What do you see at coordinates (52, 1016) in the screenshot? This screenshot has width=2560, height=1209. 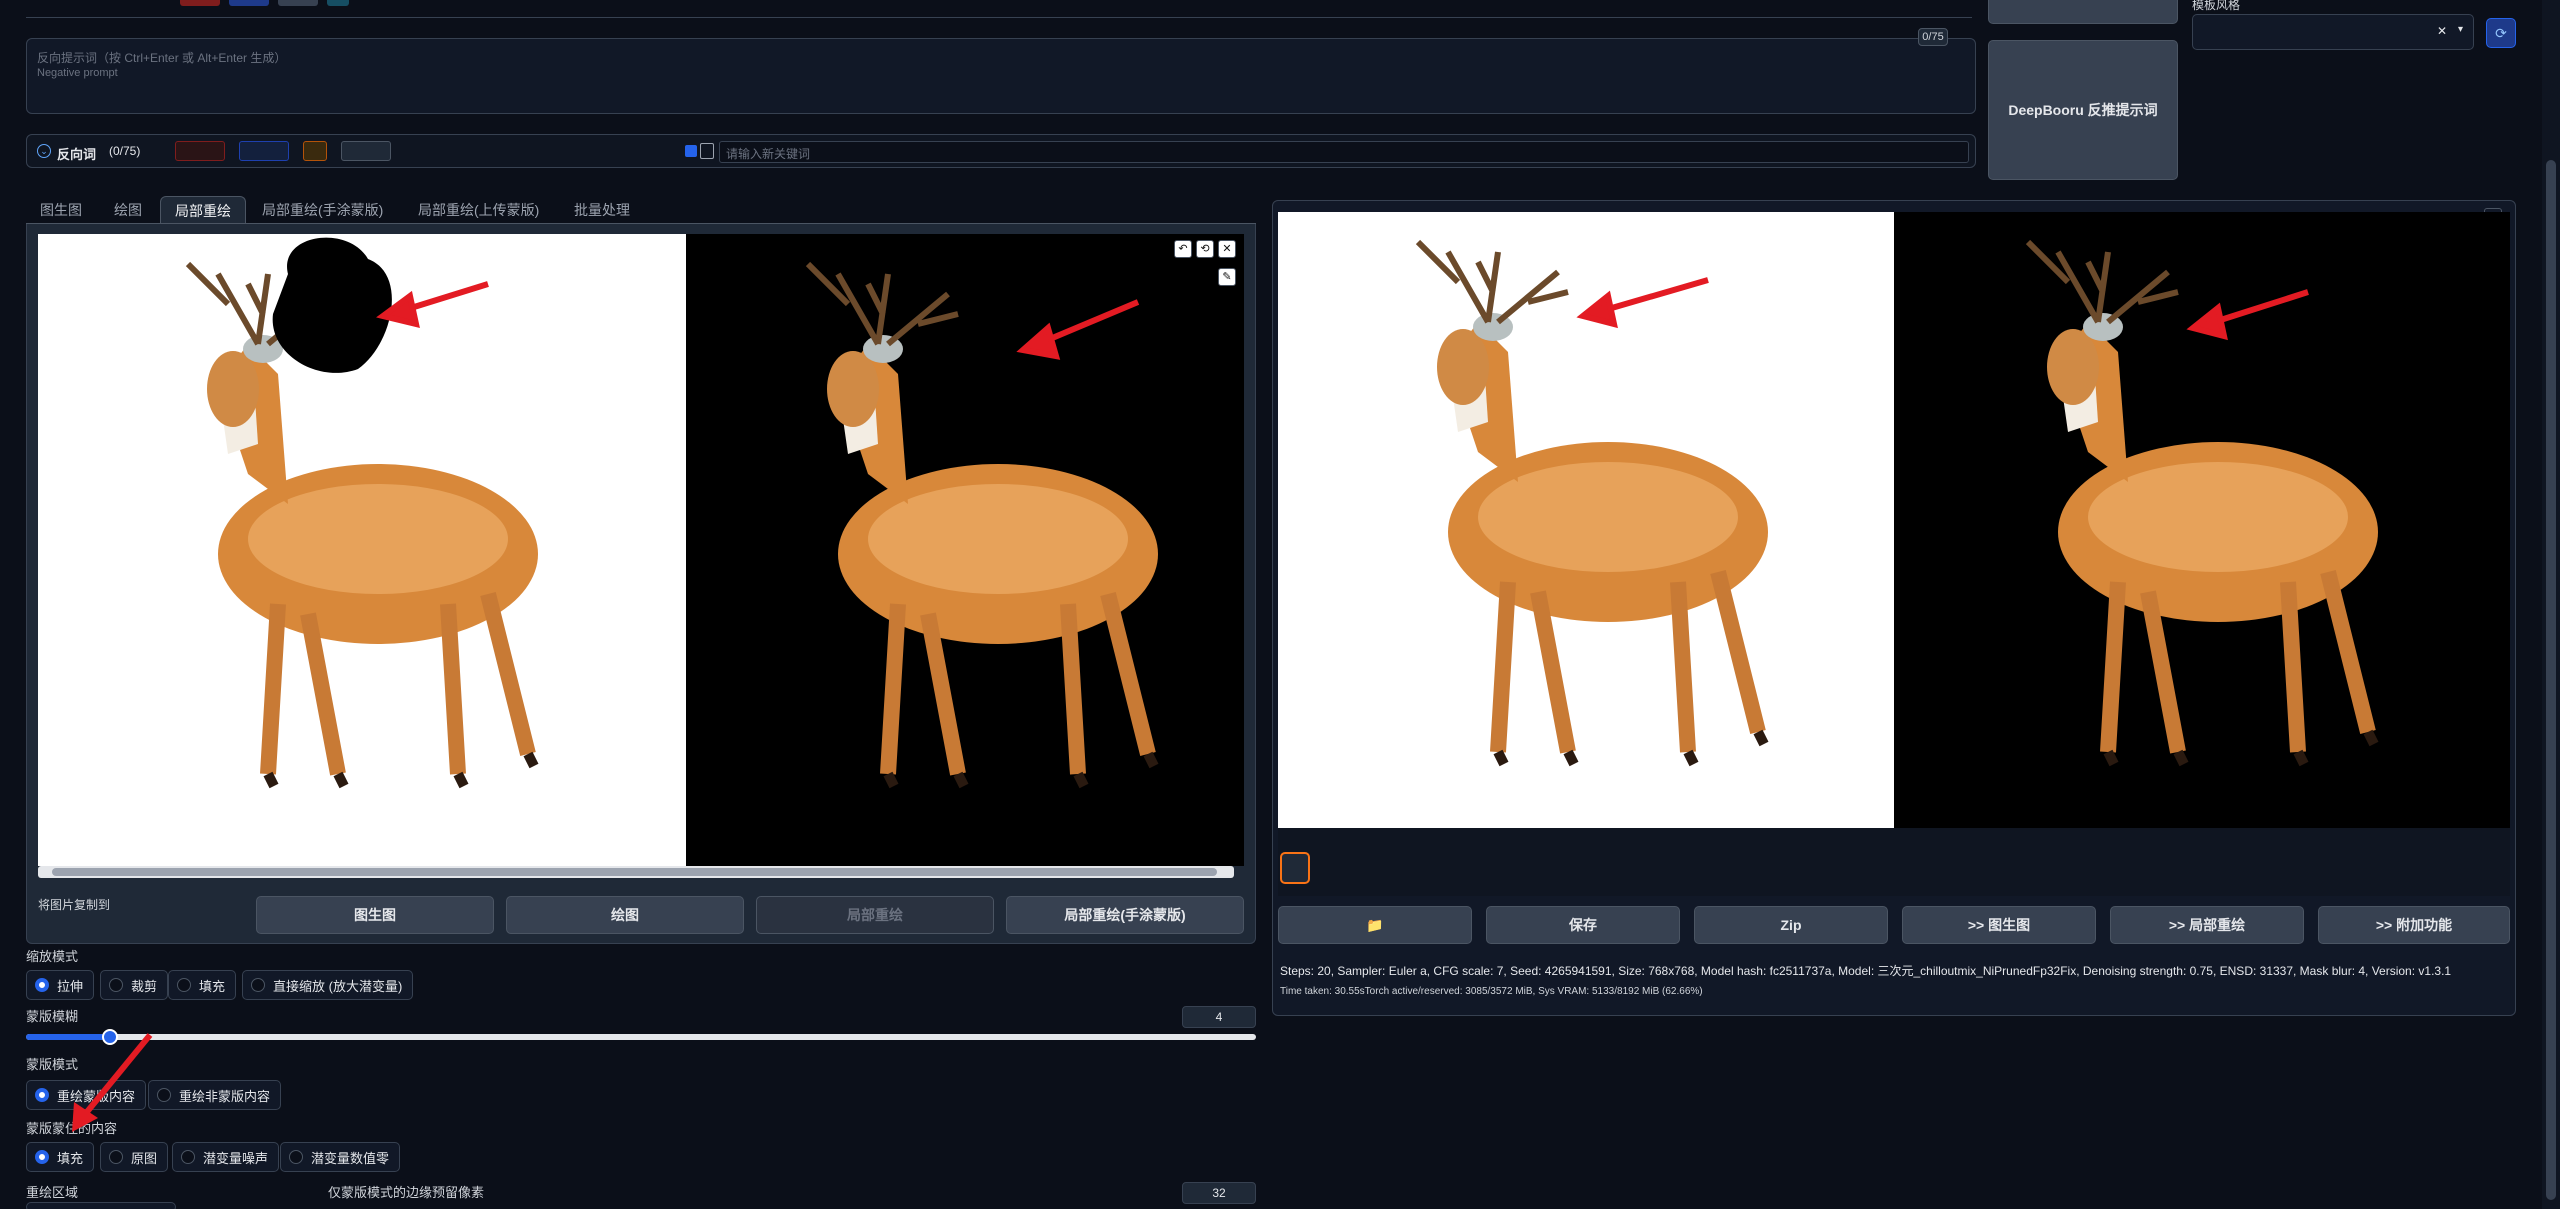 I see `mask-blur-label: 蒙版模糊` at bounding box center [52, 1016].